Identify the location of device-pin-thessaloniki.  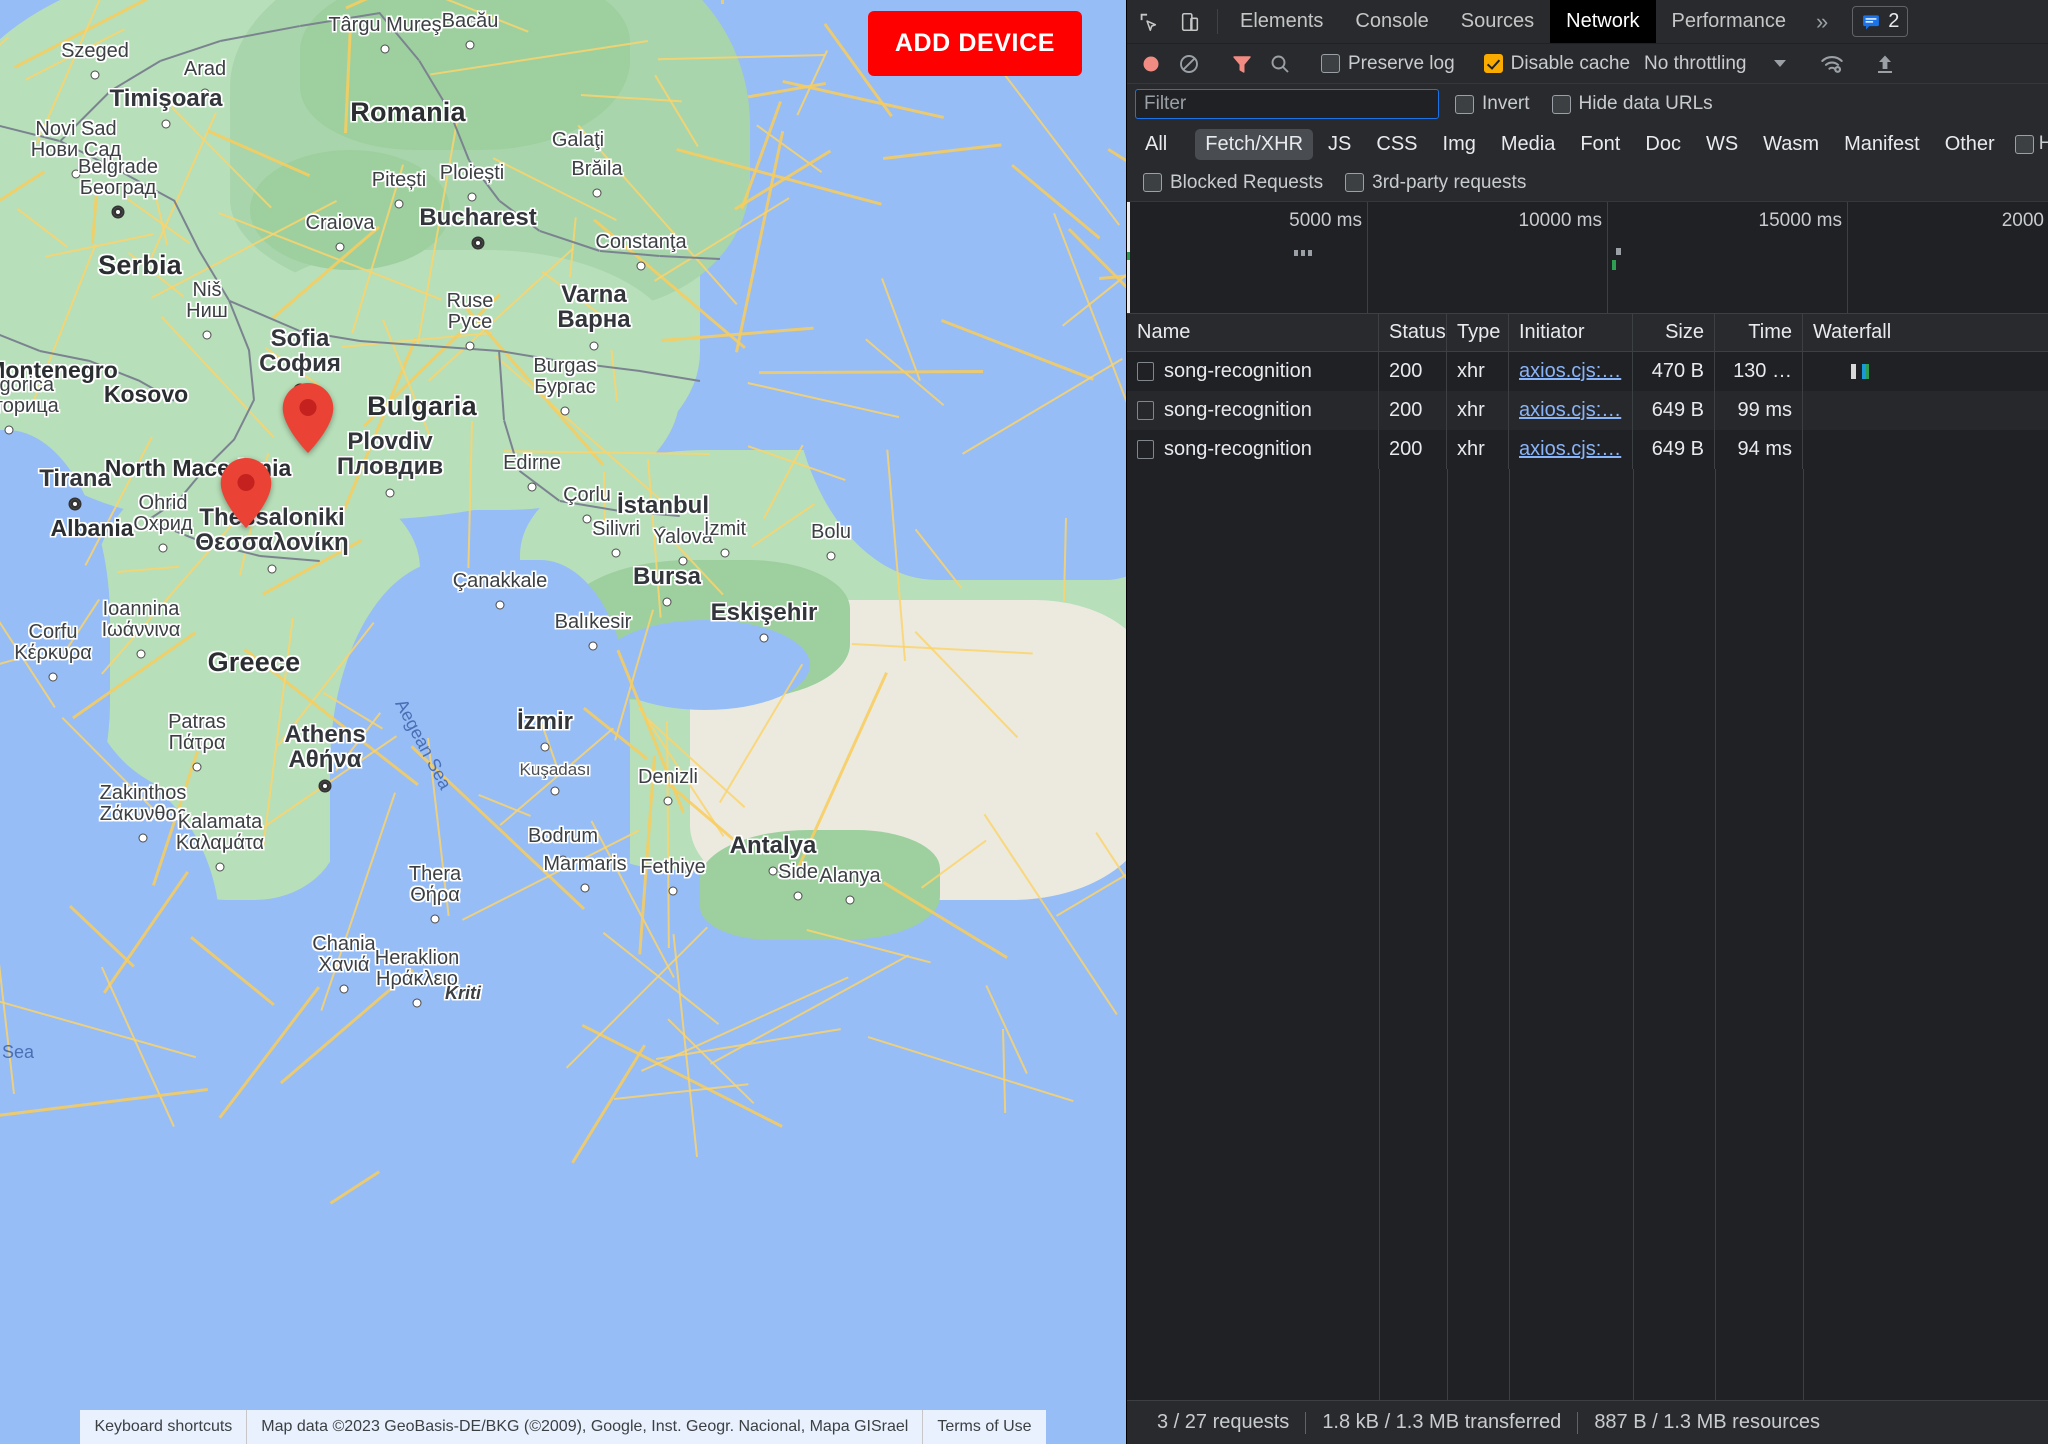
(246, 493).